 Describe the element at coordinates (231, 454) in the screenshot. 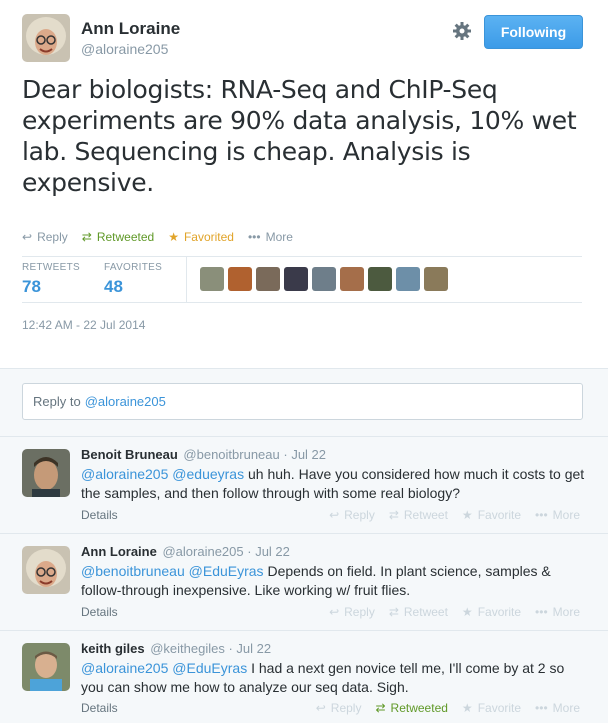

I see `reply-author-handle: @benoitbruneau` at that location.